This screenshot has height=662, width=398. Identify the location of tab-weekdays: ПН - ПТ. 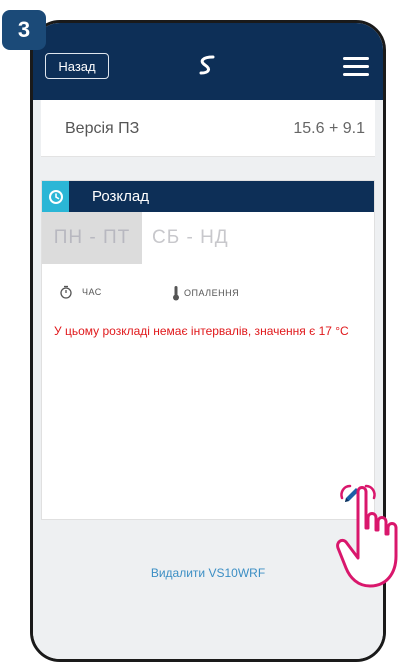
(92, 238).